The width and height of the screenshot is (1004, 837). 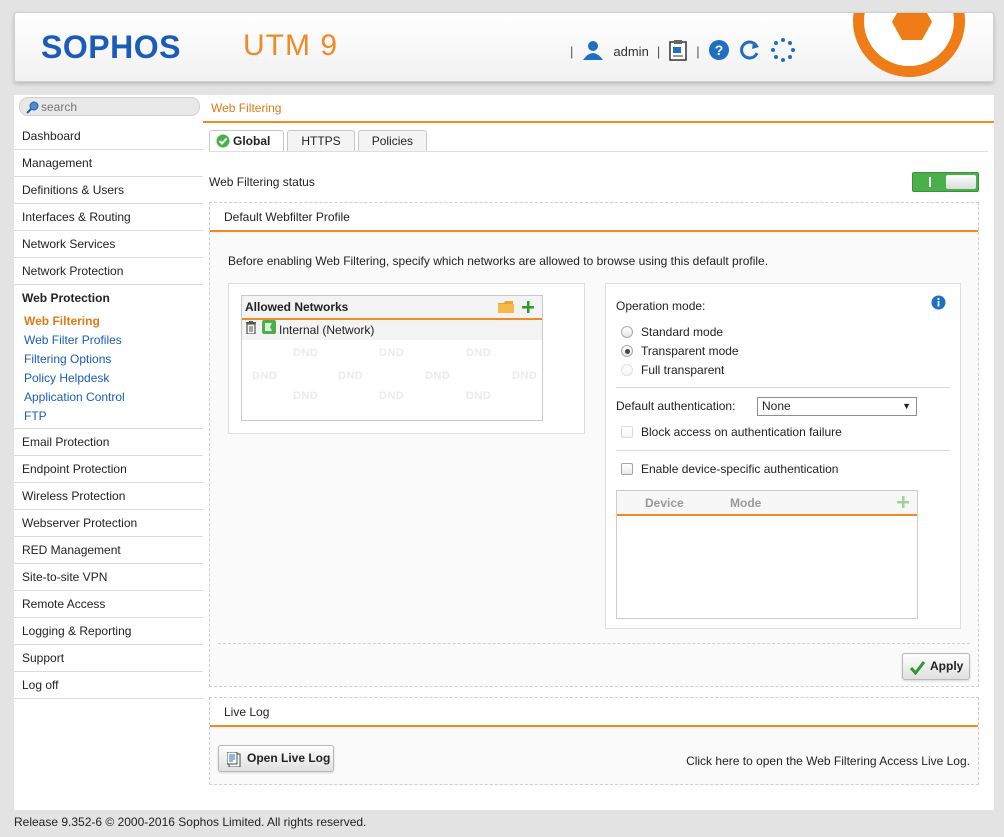 I want to click on folder-icon, so click(x=506, y=309).